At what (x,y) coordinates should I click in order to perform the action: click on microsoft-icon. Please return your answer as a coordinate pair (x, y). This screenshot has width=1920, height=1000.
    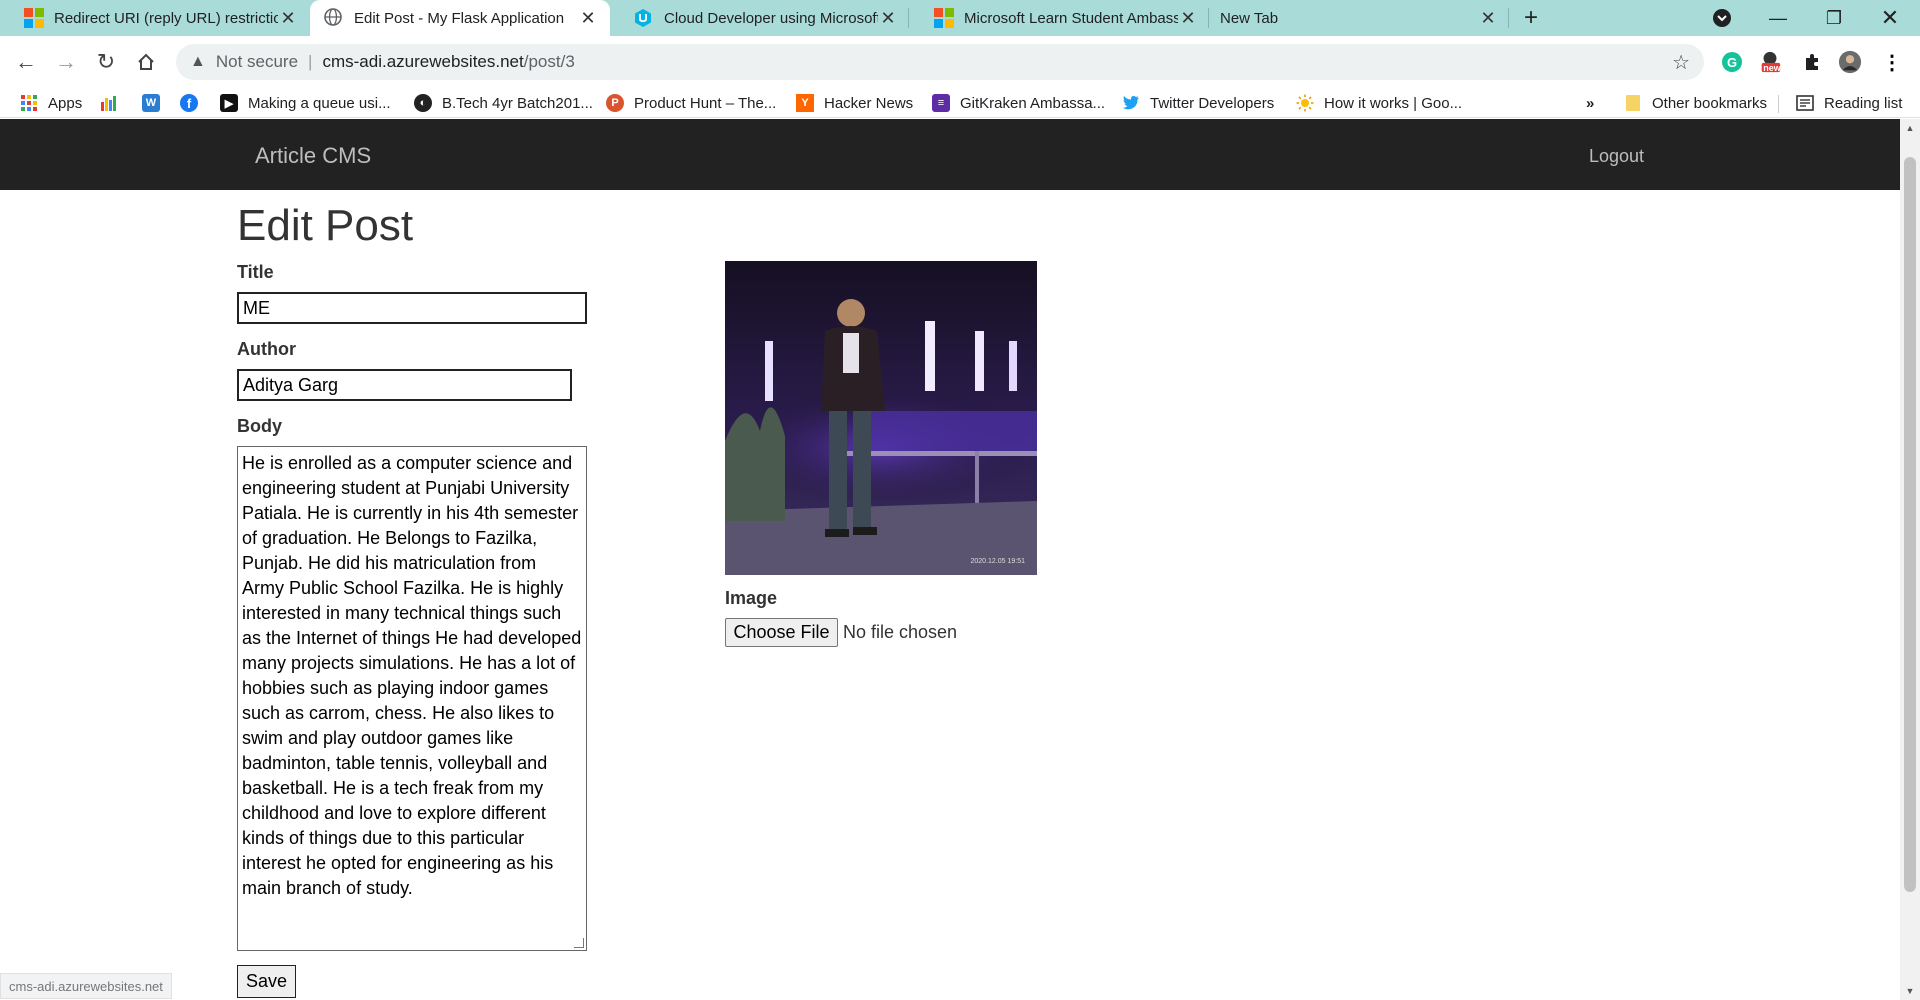
    Looking at the image, I should click on (34, 18).